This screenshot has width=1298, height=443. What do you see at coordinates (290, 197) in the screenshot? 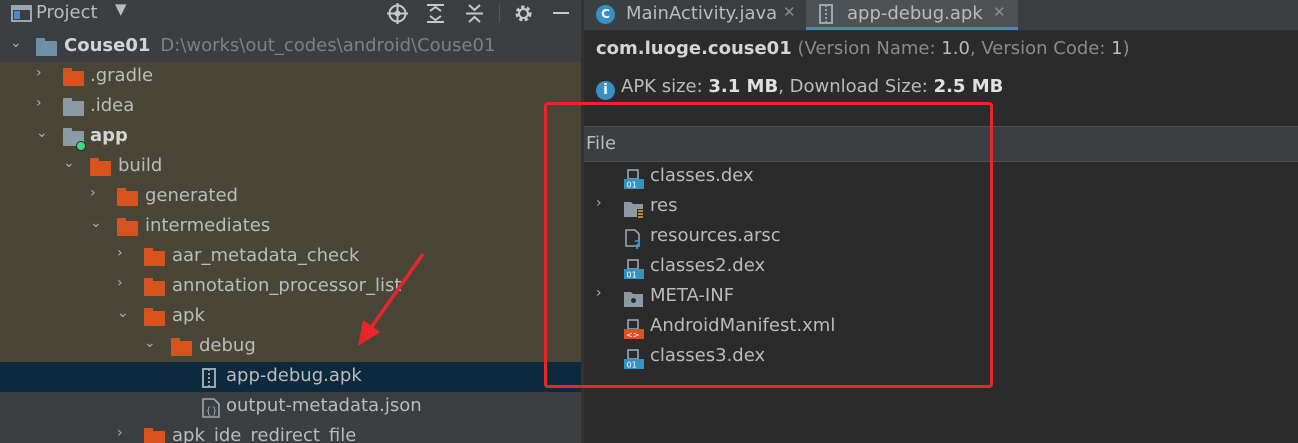
I see `tree-row-generated: › generated` at bounding box center [290, 197].